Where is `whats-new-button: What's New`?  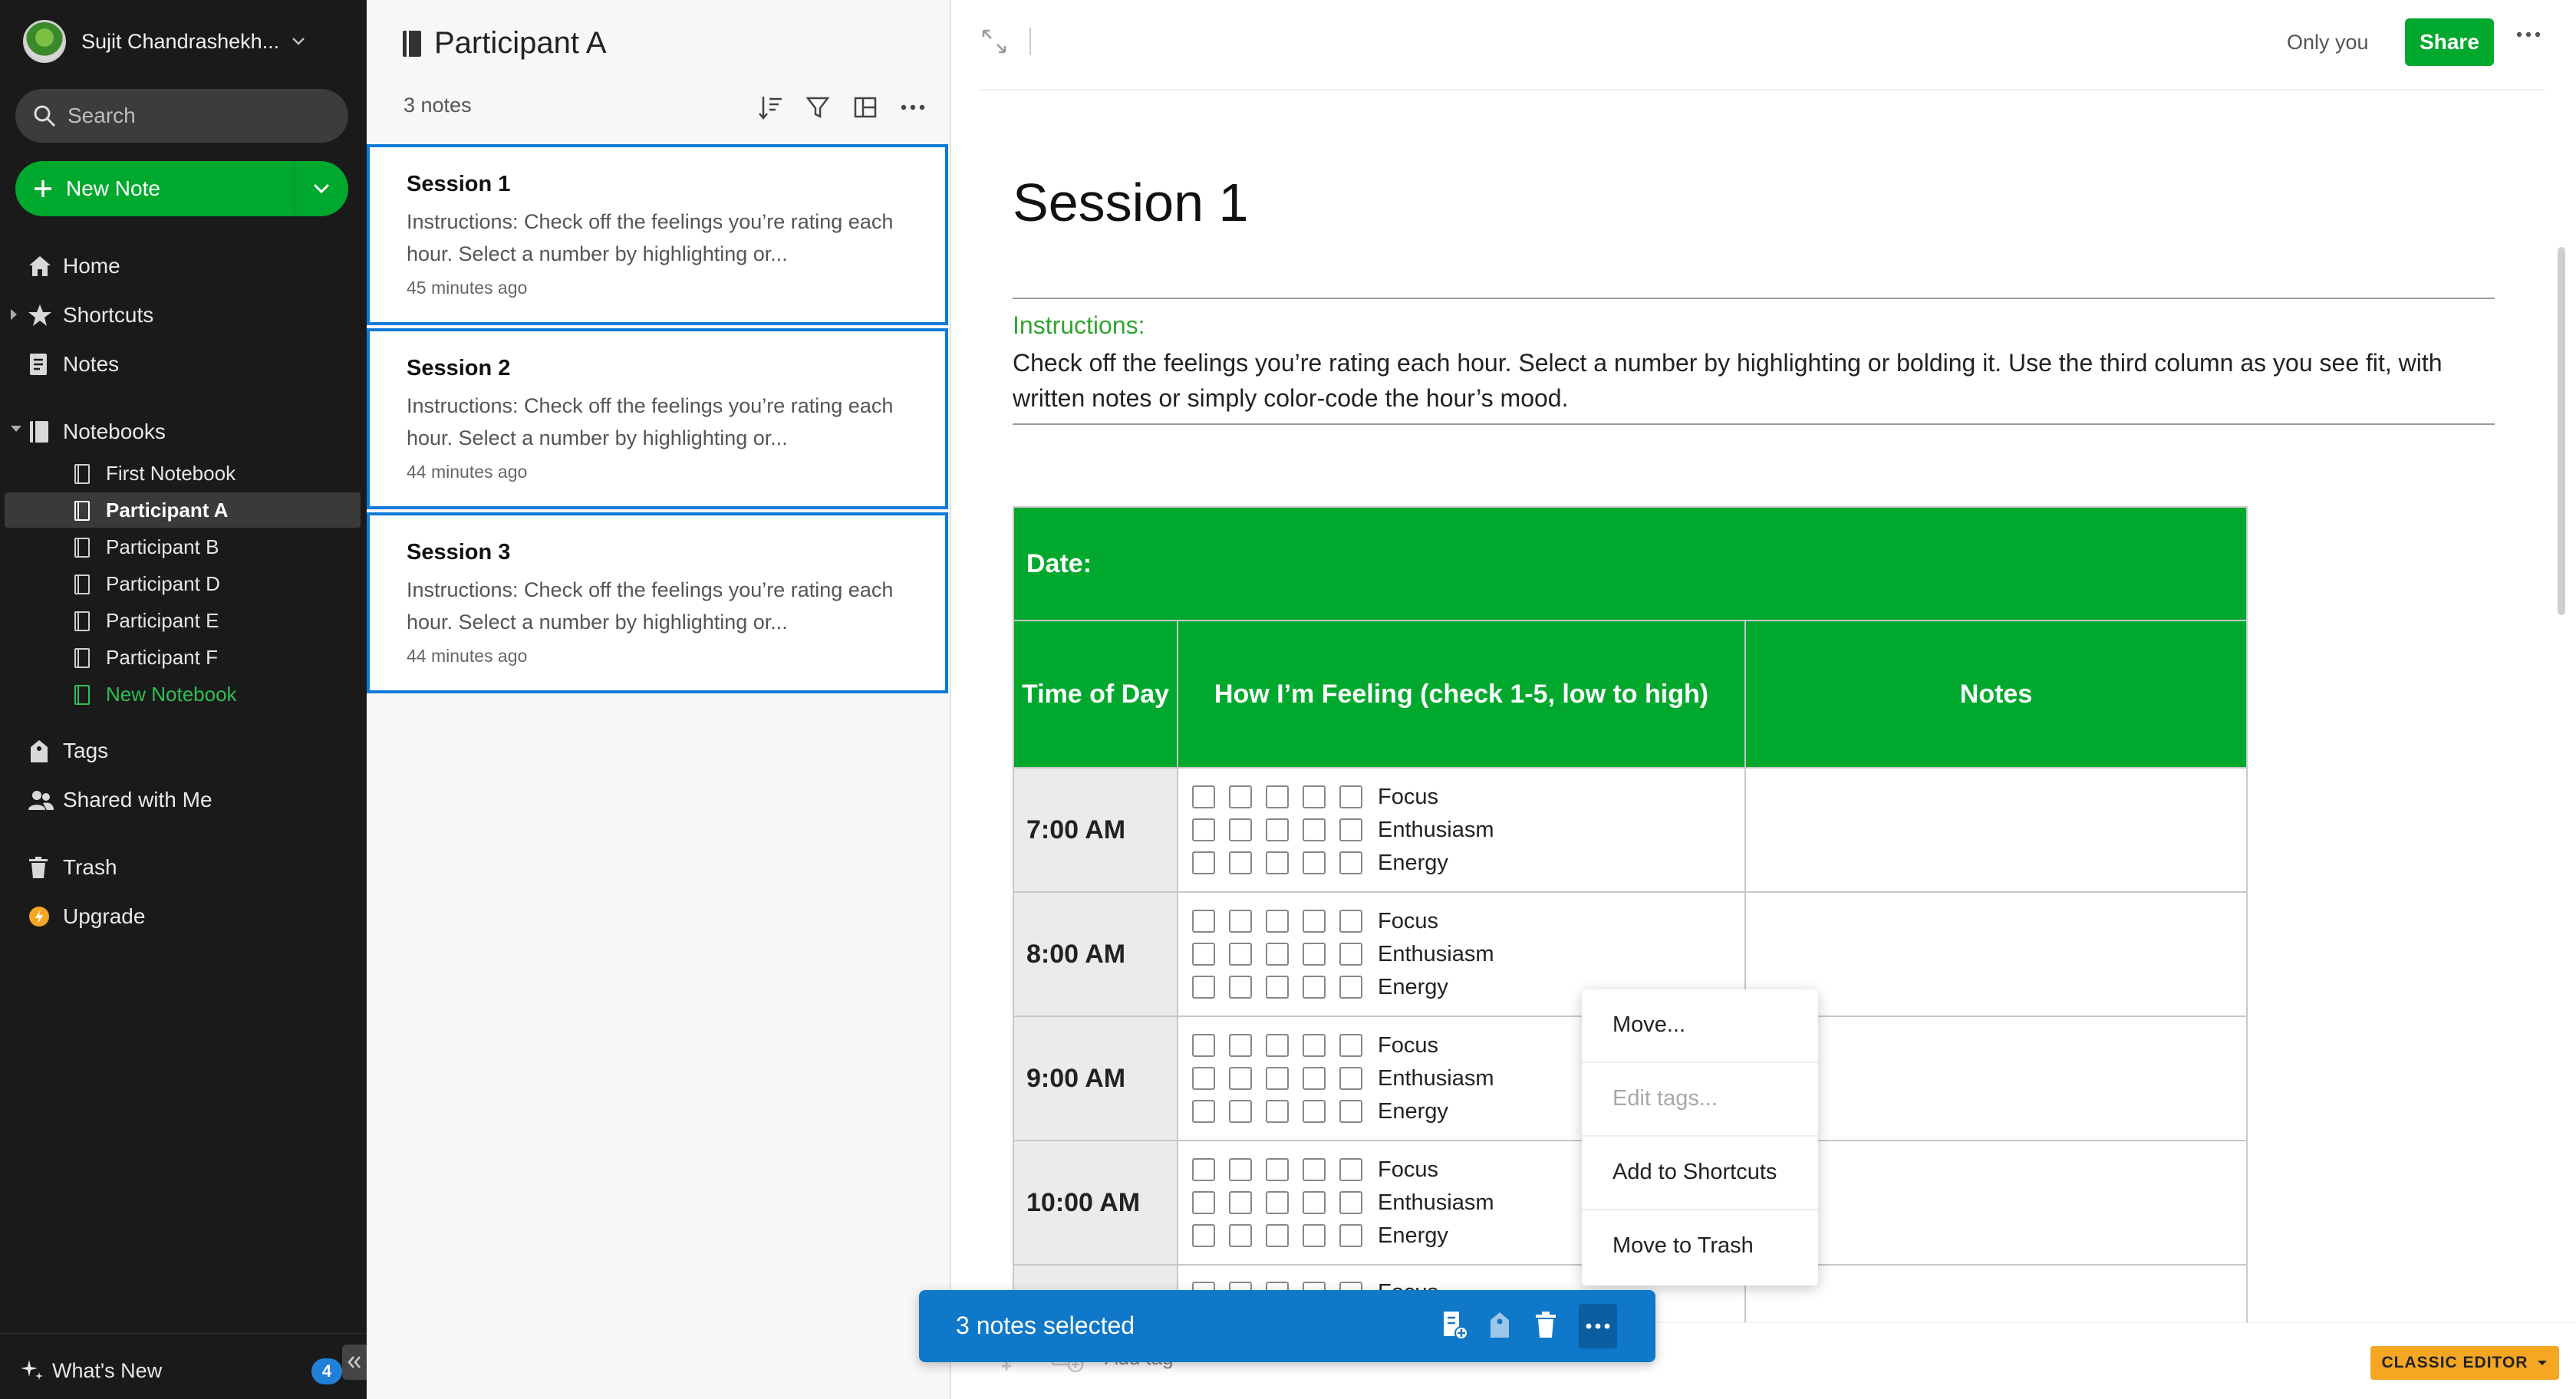
whats-new-button: What's New is located at coordinates (91, 1370).